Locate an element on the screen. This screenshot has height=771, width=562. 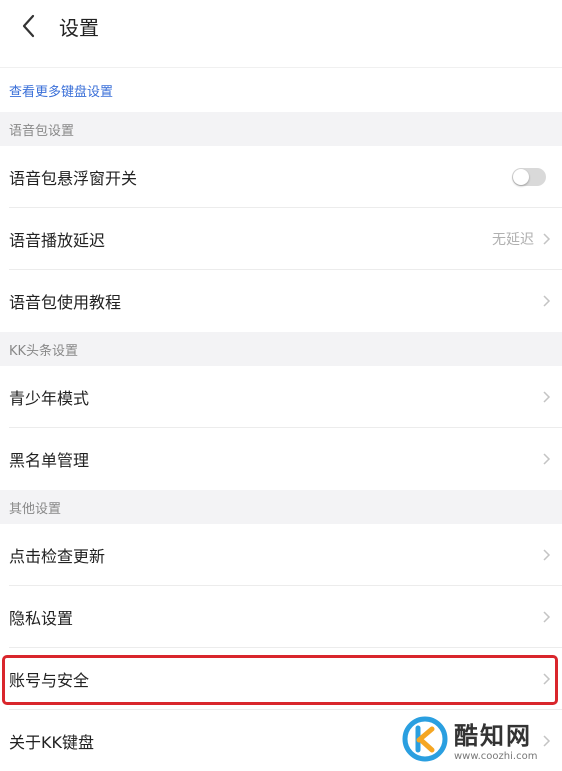
settings-row-account-security: 账号与安全 is located at coordinates (281, 679).